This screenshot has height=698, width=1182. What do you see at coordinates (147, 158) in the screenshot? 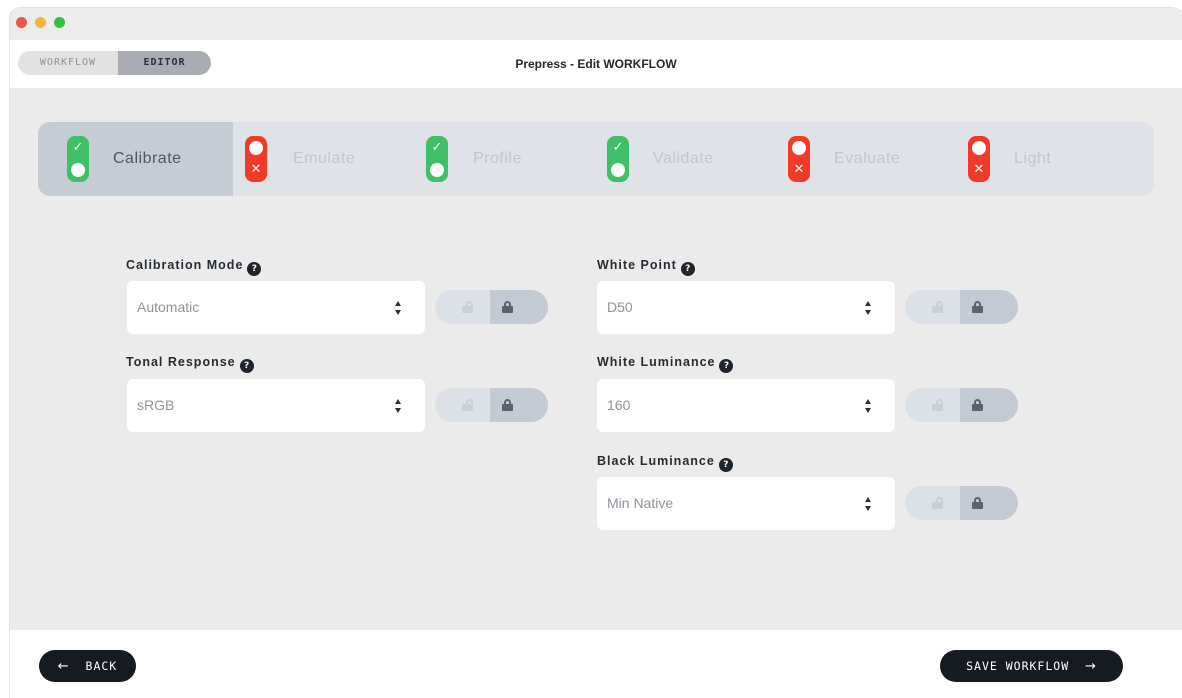
I see `step-label: Calibrate` at bounding box center [147, 158].